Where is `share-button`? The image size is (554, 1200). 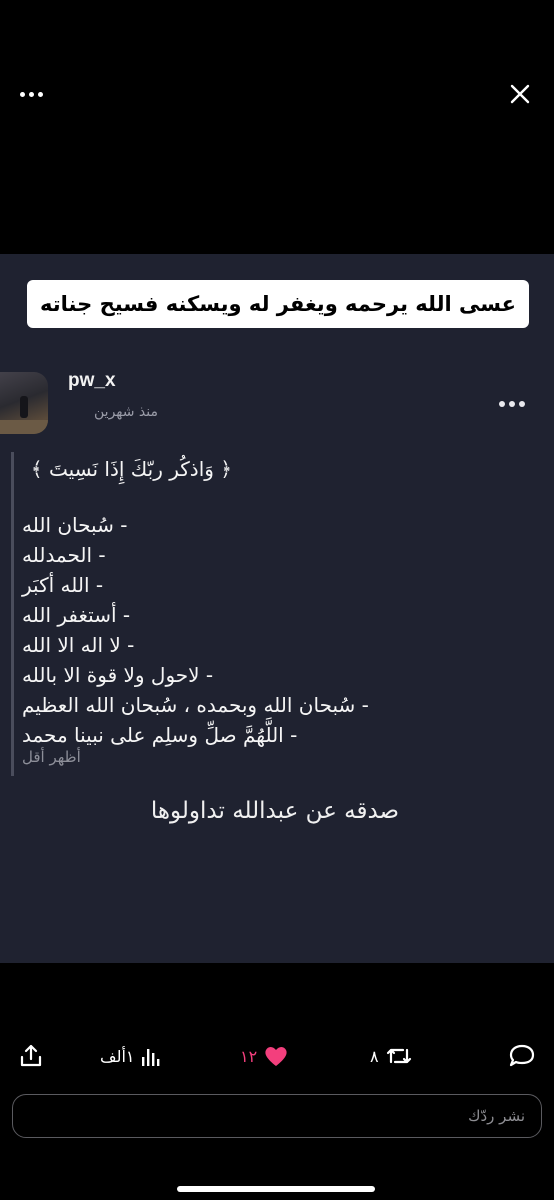
share-button is located at coordinates (31, 1056).